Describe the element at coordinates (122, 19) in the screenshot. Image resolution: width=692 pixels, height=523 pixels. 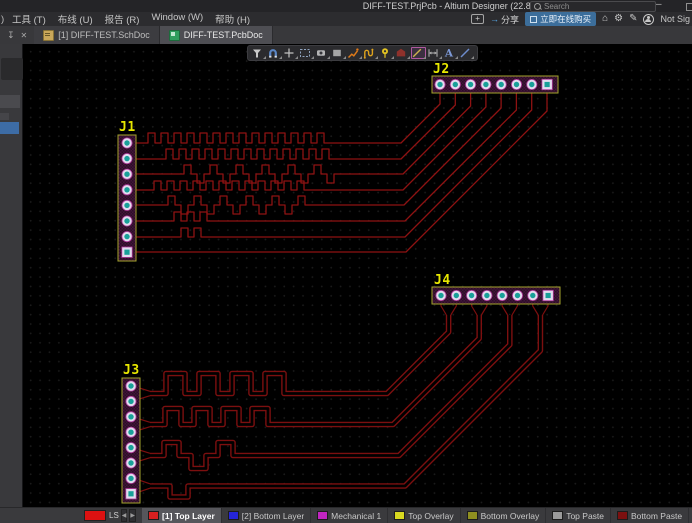
I see `menu-item: 报告 (R)` at that location.